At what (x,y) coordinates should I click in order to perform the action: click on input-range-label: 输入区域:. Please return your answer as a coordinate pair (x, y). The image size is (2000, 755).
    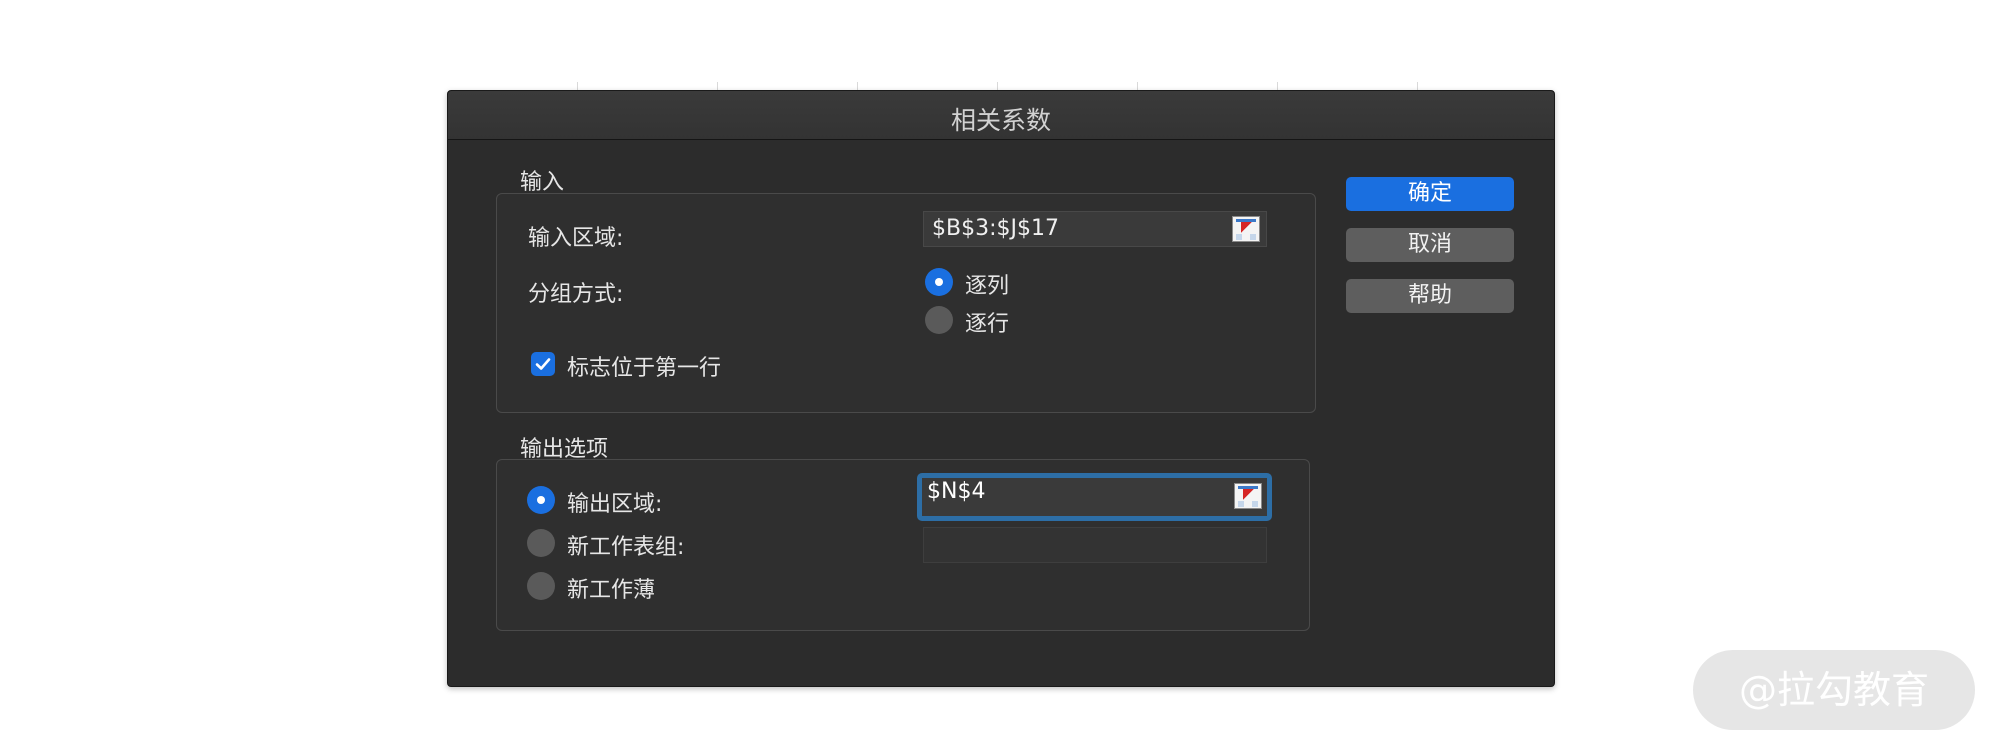
    Looking at the image, I should click on (576, 238).